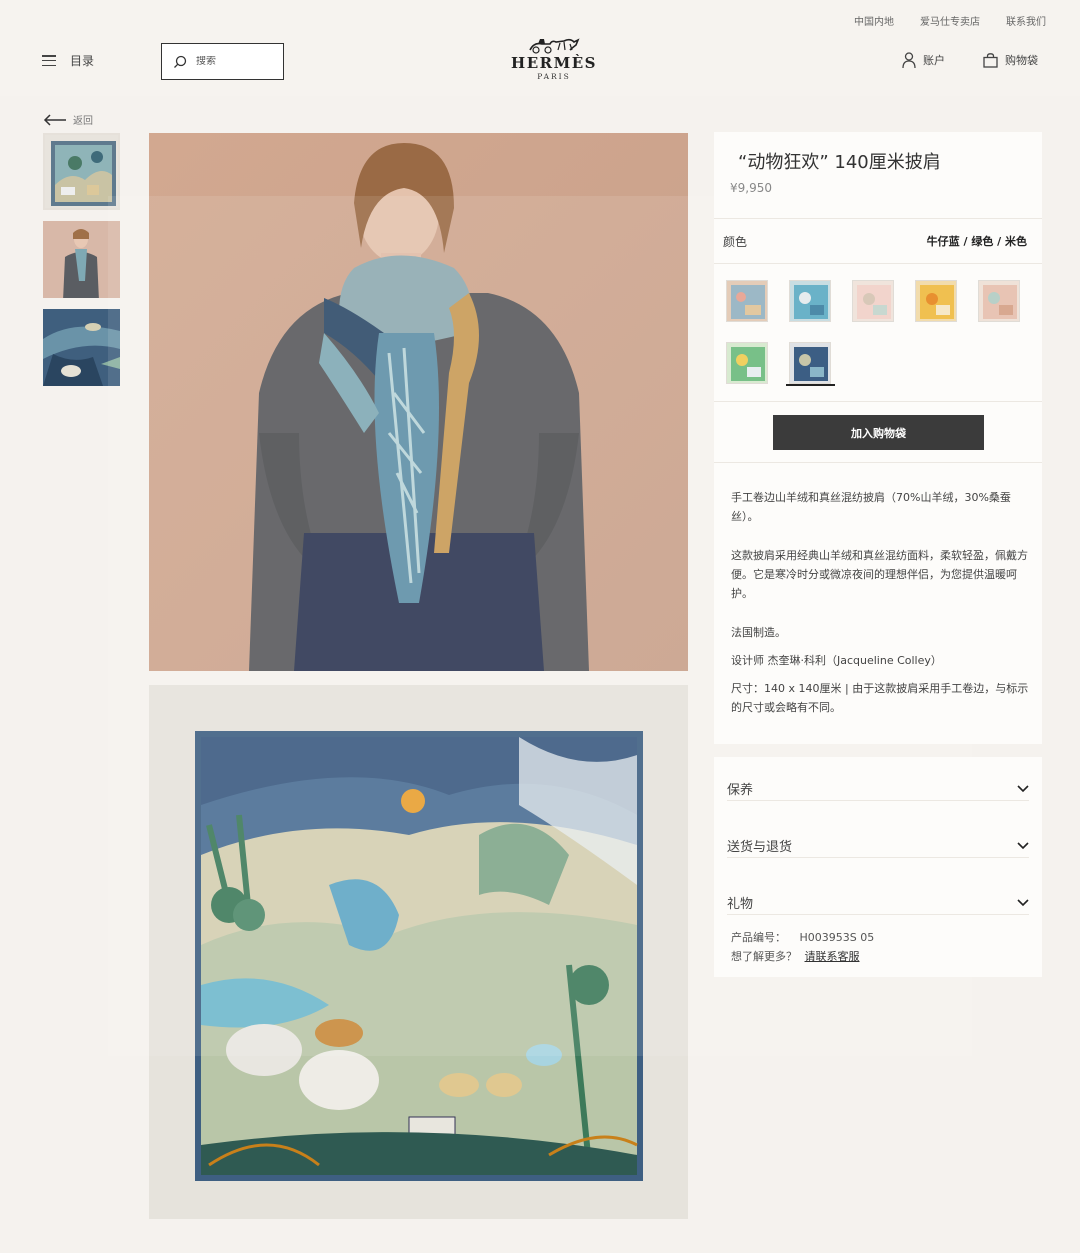  What do you see at coordinates (68, 119) in the screenshot?
I see `back-link: 返回` at bounding box center [68, 119].